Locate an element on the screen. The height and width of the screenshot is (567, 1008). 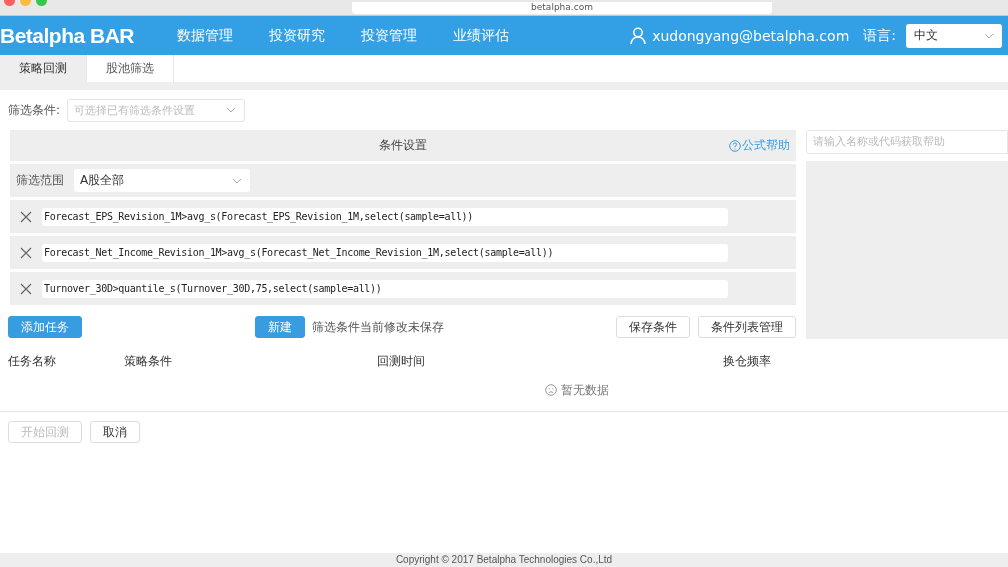
formula-field: Forecast_EPS_Revision_1M>avg_s(Forecast_EPS_Revision_1M,select(sample=all)) is located at coordinates (385, 216).